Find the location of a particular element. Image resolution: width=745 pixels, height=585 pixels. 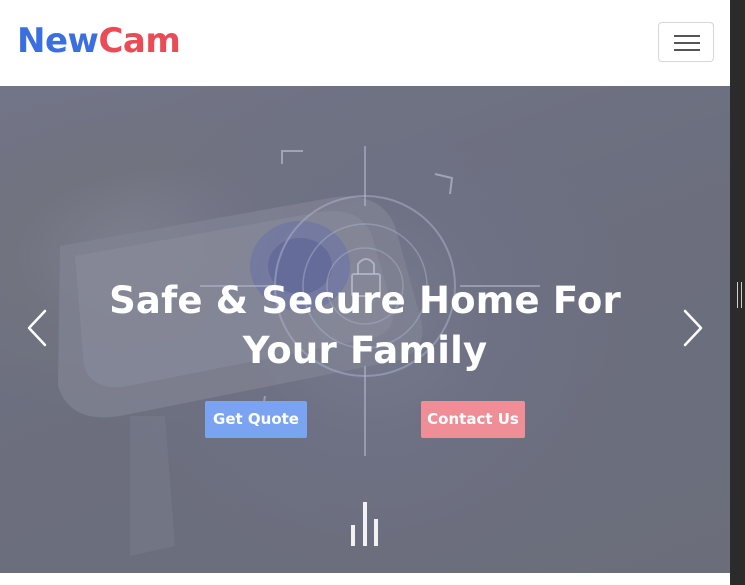

top-navbar: NewCam is located at coordinates (365, 43).